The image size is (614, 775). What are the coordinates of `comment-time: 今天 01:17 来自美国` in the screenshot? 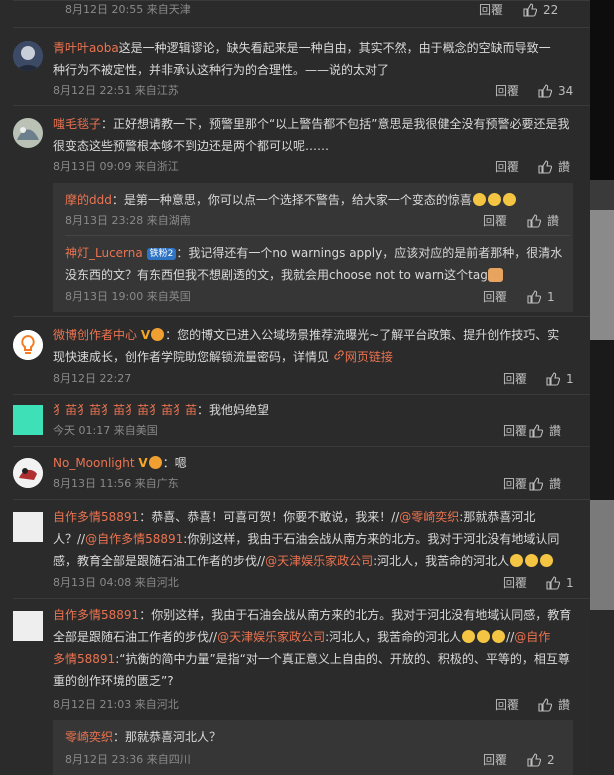 It's located at (105, 430).